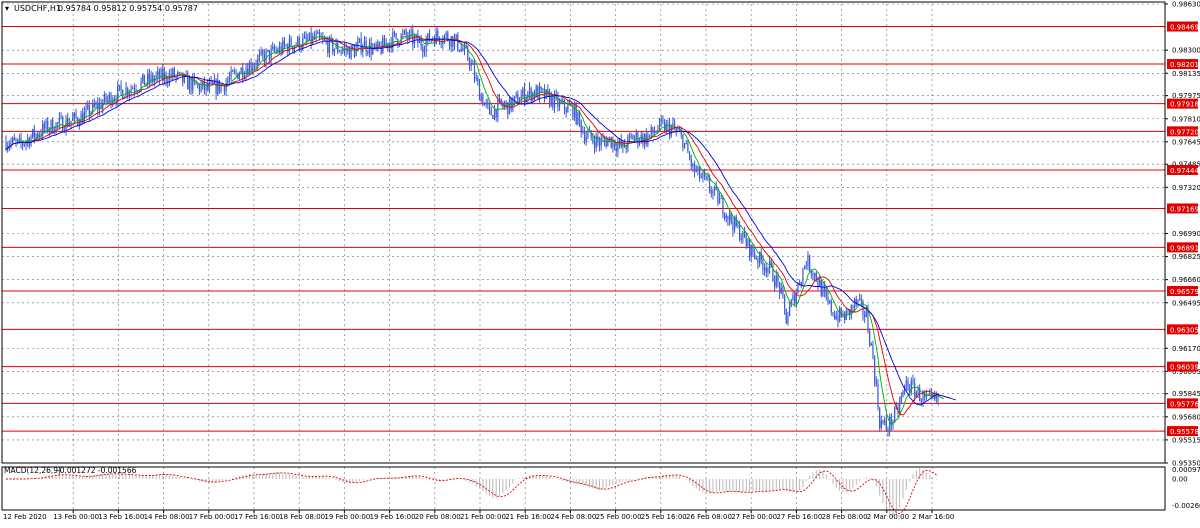 This screenshot has width=1200, height=528. What do you see at coordinates (167, 517) in the screenshot?
I see `time-tick-label: 14 Feb 08:00` at bounding box center [167, 517].